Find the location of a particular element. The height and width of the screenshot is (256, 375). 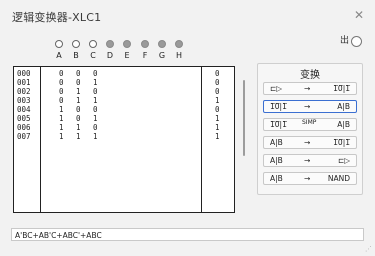

input-c-label: C is located at coordinates (93, 55).